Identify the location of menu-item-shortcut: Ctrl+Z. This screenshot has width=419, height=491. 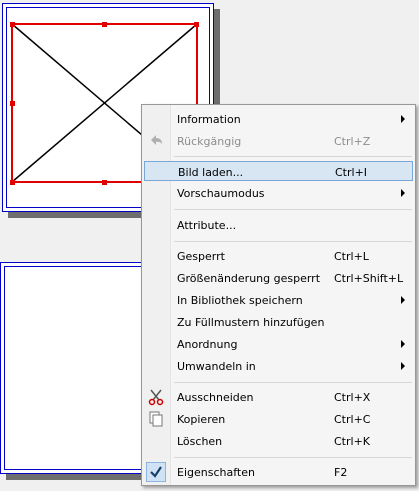
(352, 141).